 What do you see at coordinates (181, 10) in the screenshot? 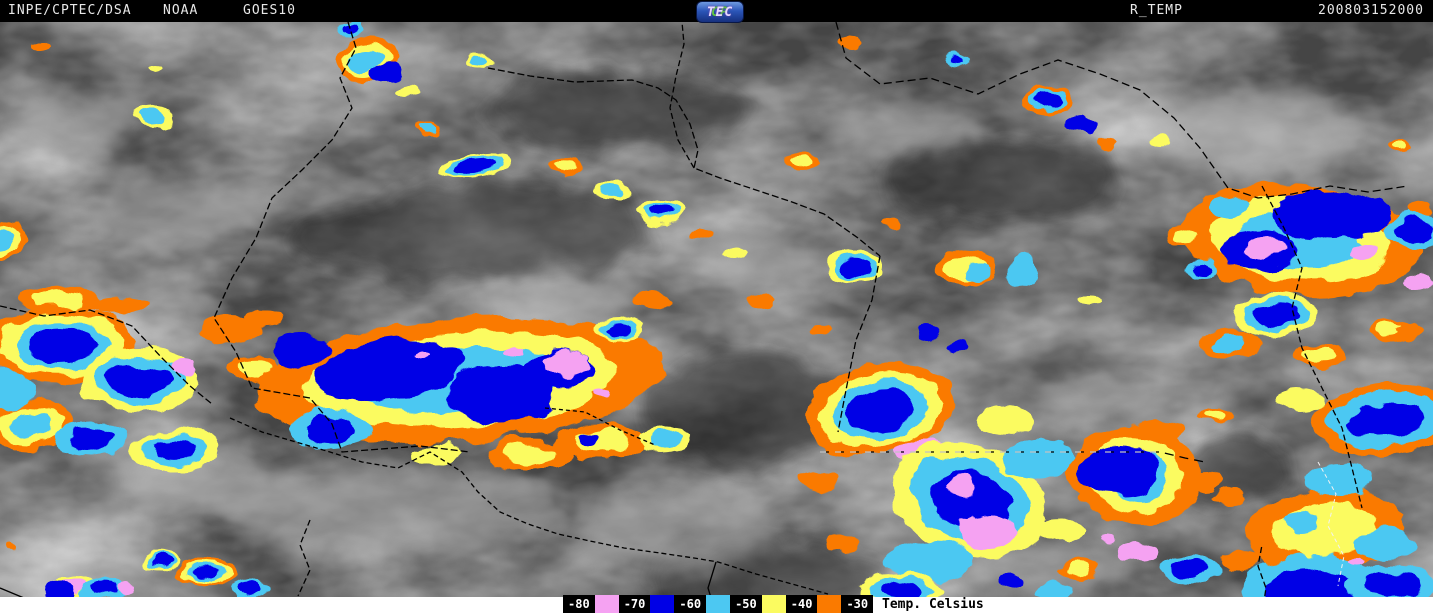
I see `noaa-label: NOAA` at bounding box center [181, 10].